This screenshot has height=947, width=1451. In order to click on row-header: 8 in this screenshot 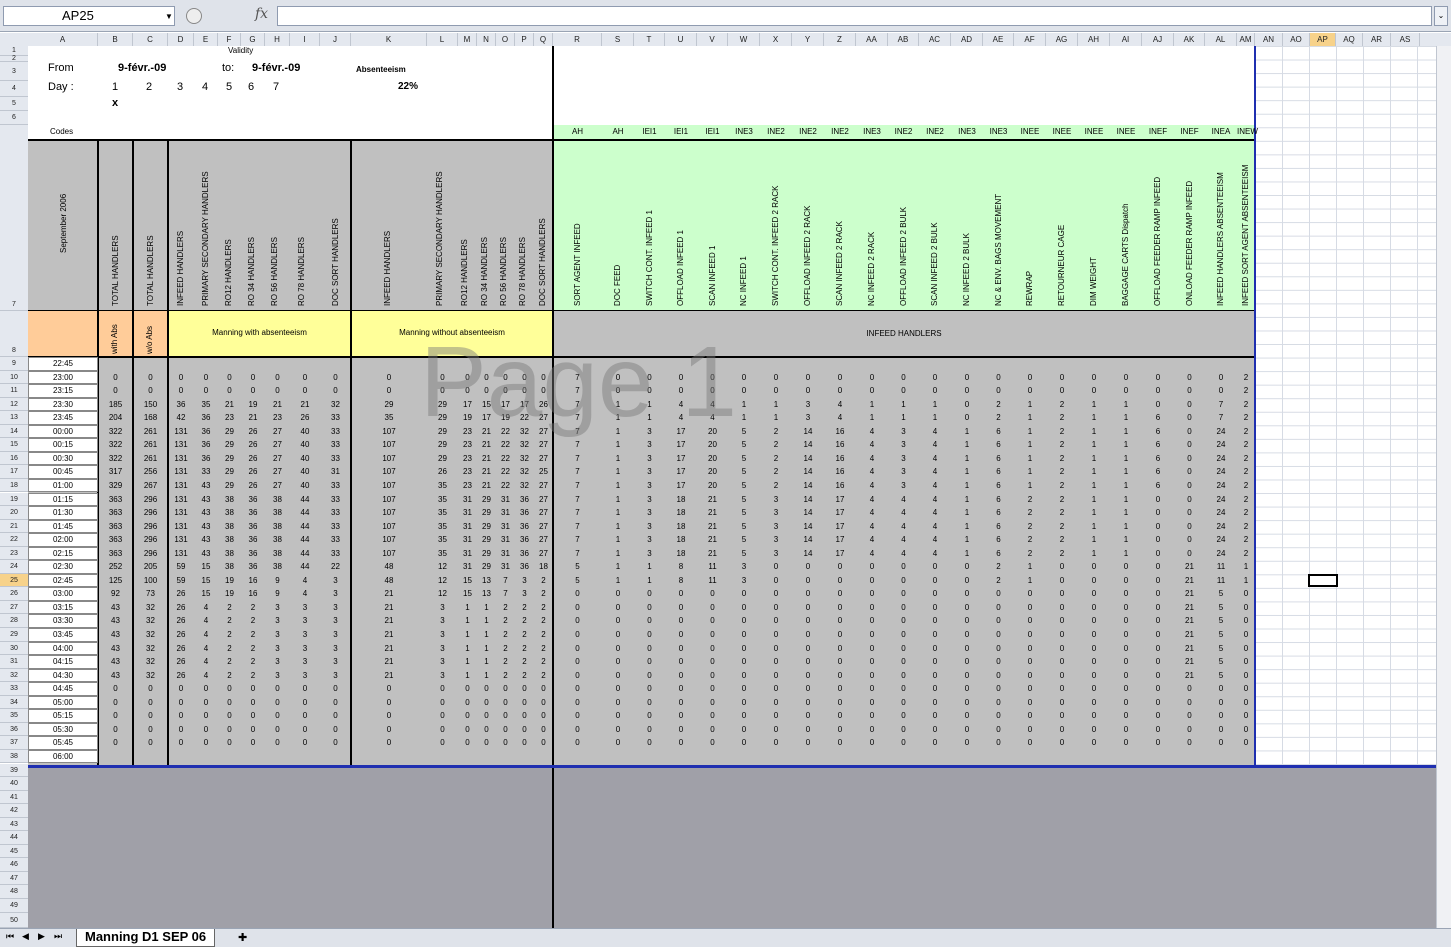, I will do `click(14, 334)`.